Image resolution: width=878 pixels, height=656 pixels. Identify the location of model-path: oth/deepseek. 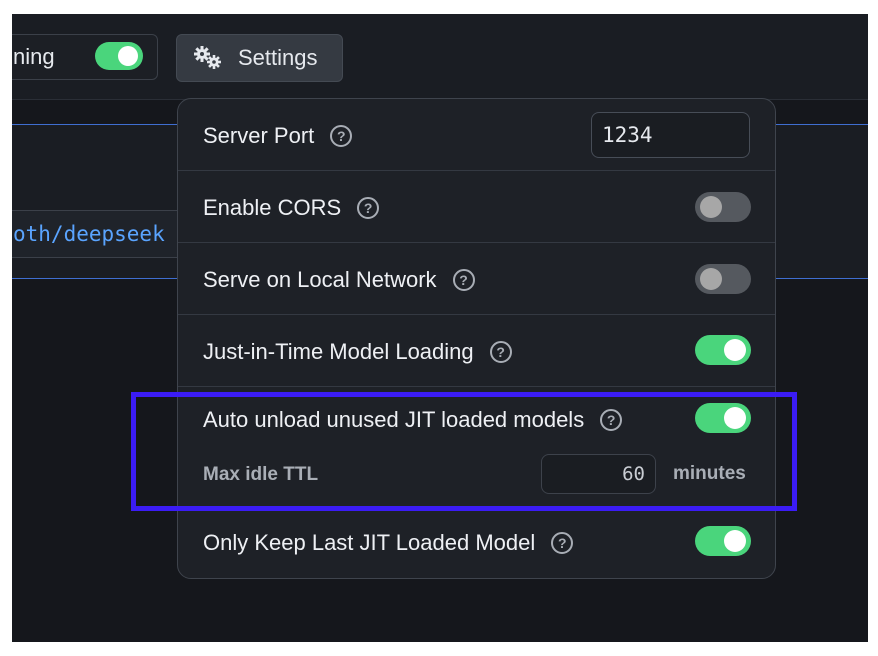
(89, 234).